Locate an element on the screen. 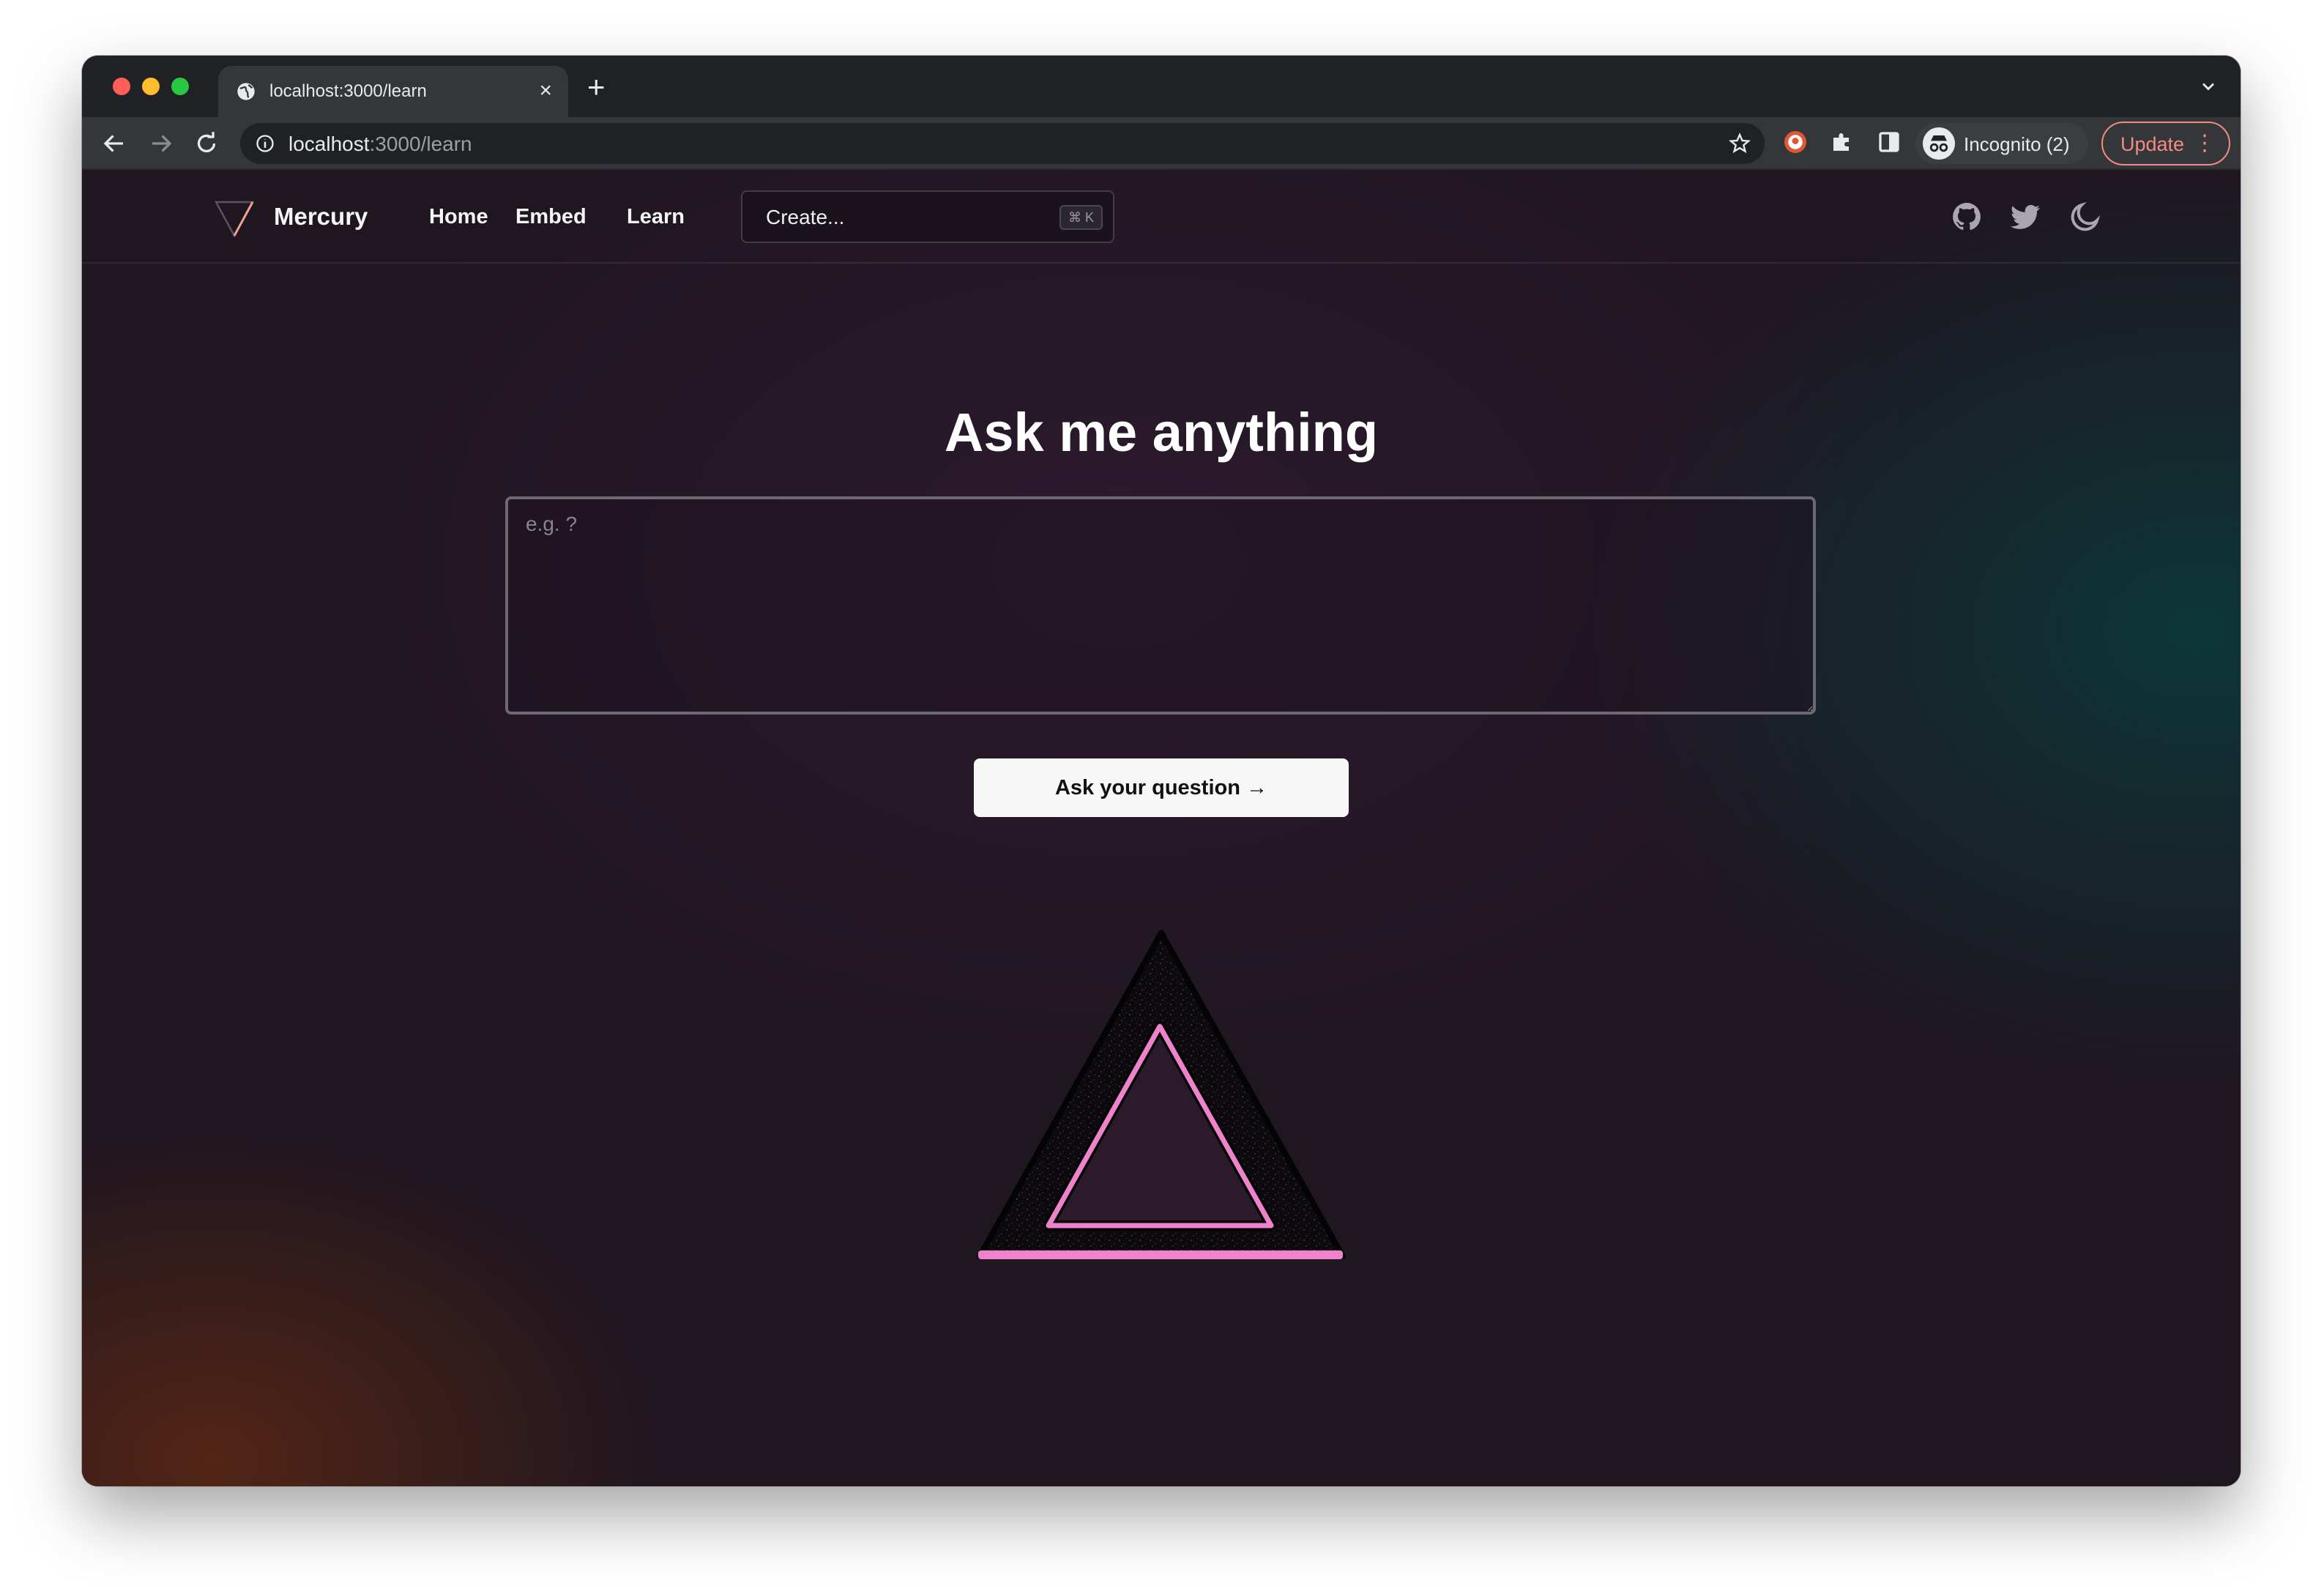 The image size is (2324, 1596). triangle-logo-icon is located at coordinates (234, 218).